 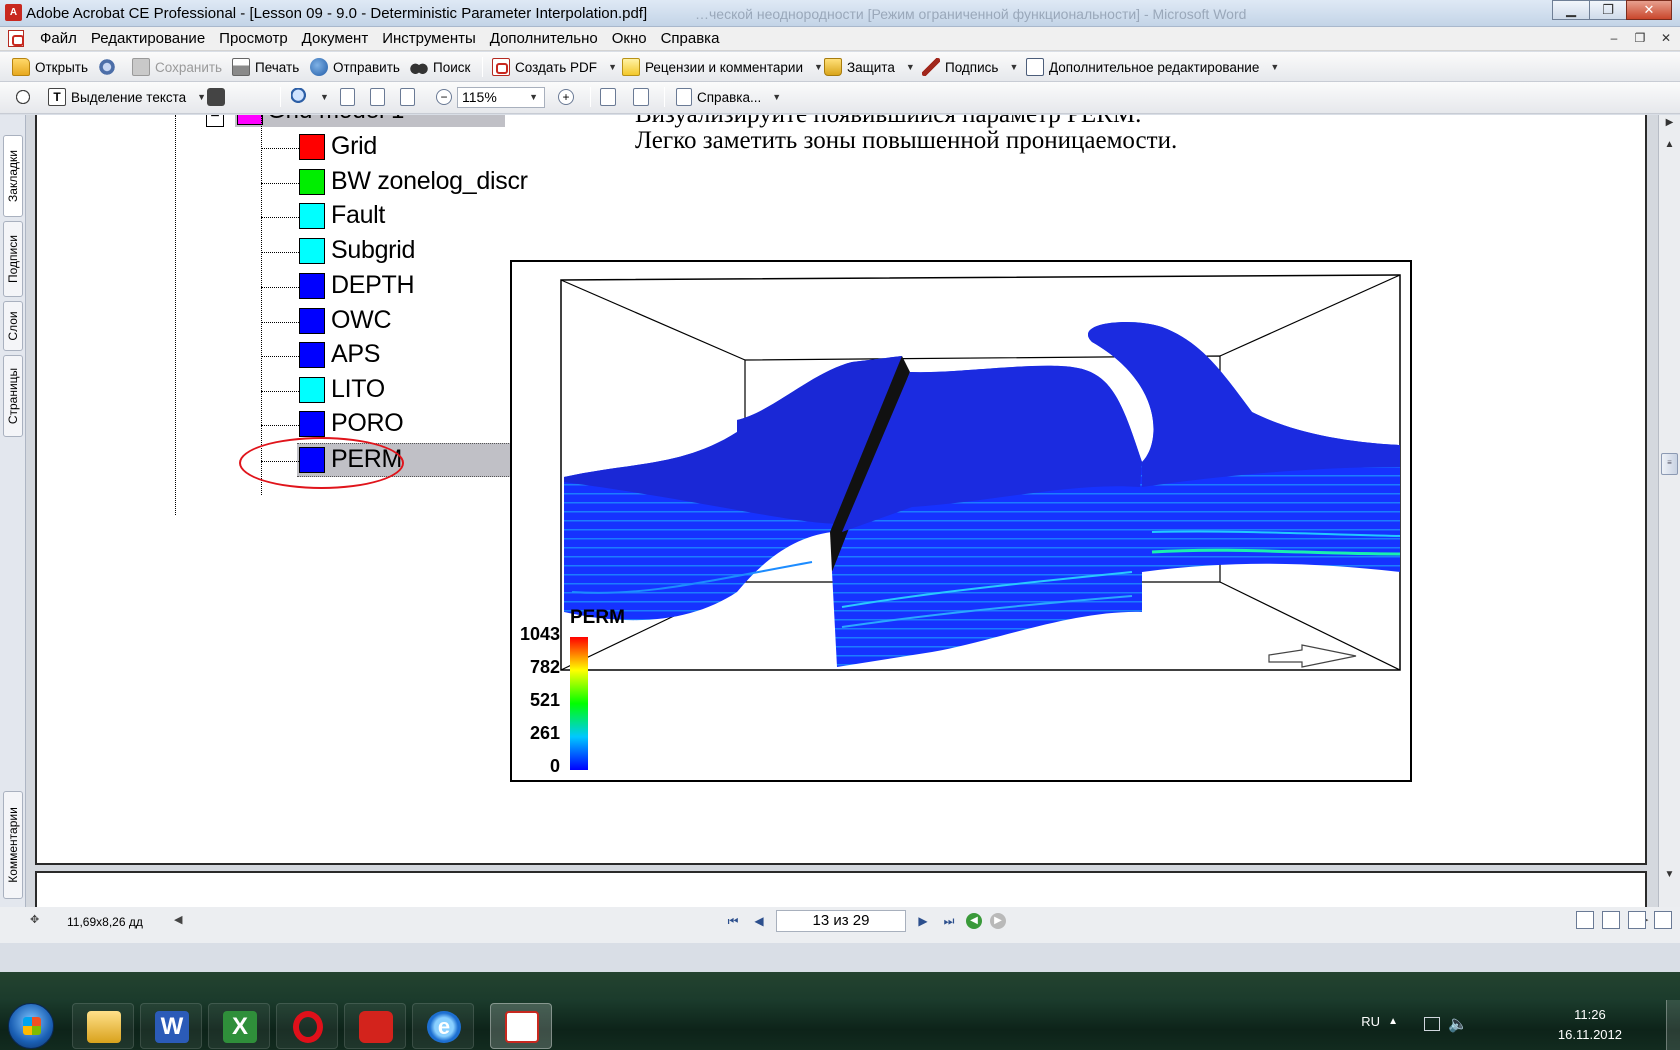 What do you see at coordinates (347, 97) in the screenshot?
I see `actual-size-button` at bounding box center [347, 97].